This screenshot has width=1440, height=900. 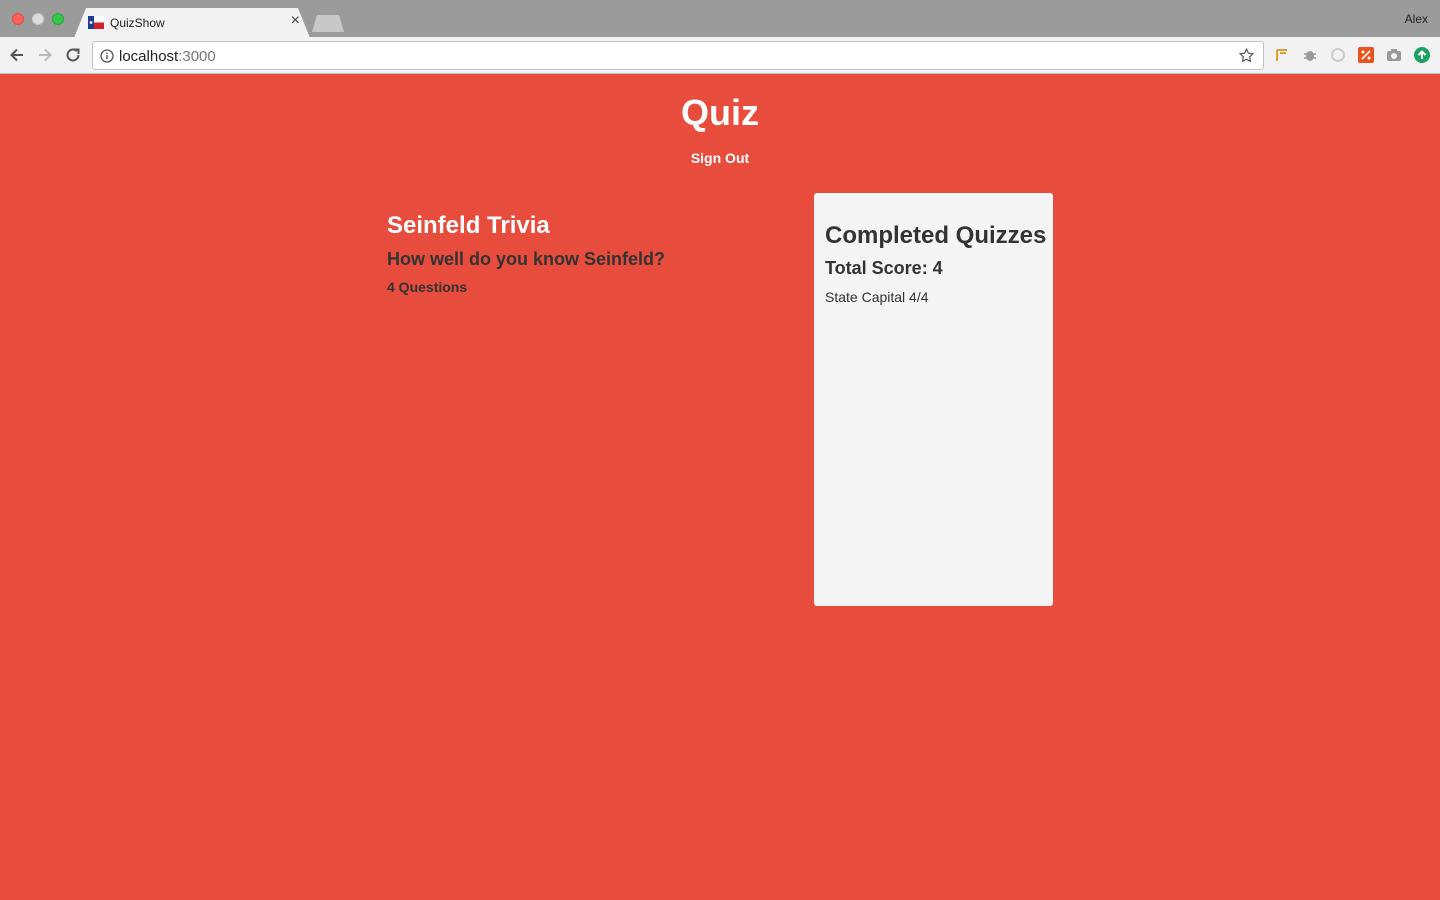 What do you see at coordinates (328, 23) in the screenshot?
I see `new-tab-button` at bounding box center [328, 23].